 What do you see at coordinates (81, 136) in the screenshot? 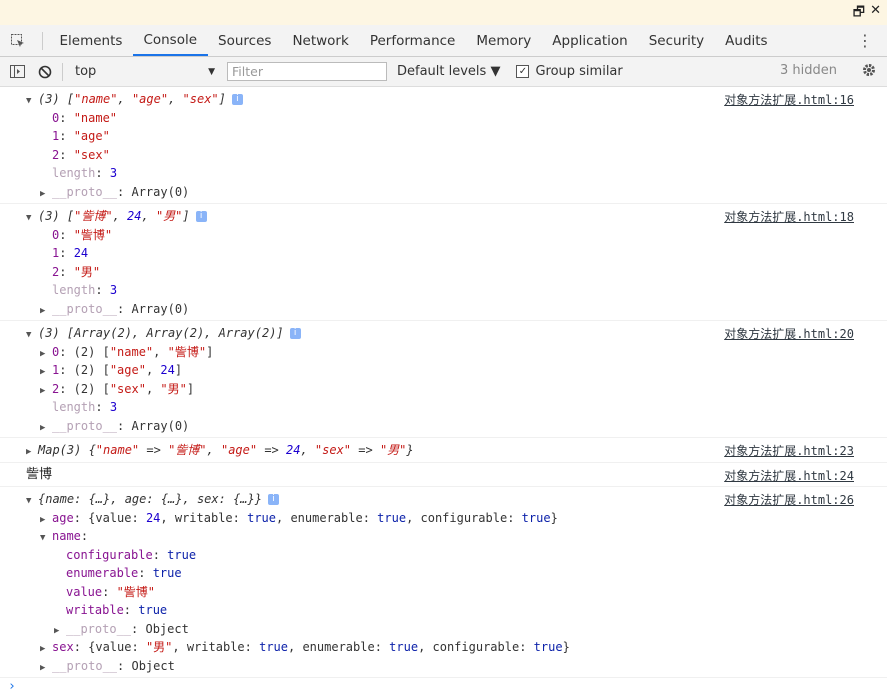
I see `array-entry: 1: "age"` at bounding box center [81, 136].